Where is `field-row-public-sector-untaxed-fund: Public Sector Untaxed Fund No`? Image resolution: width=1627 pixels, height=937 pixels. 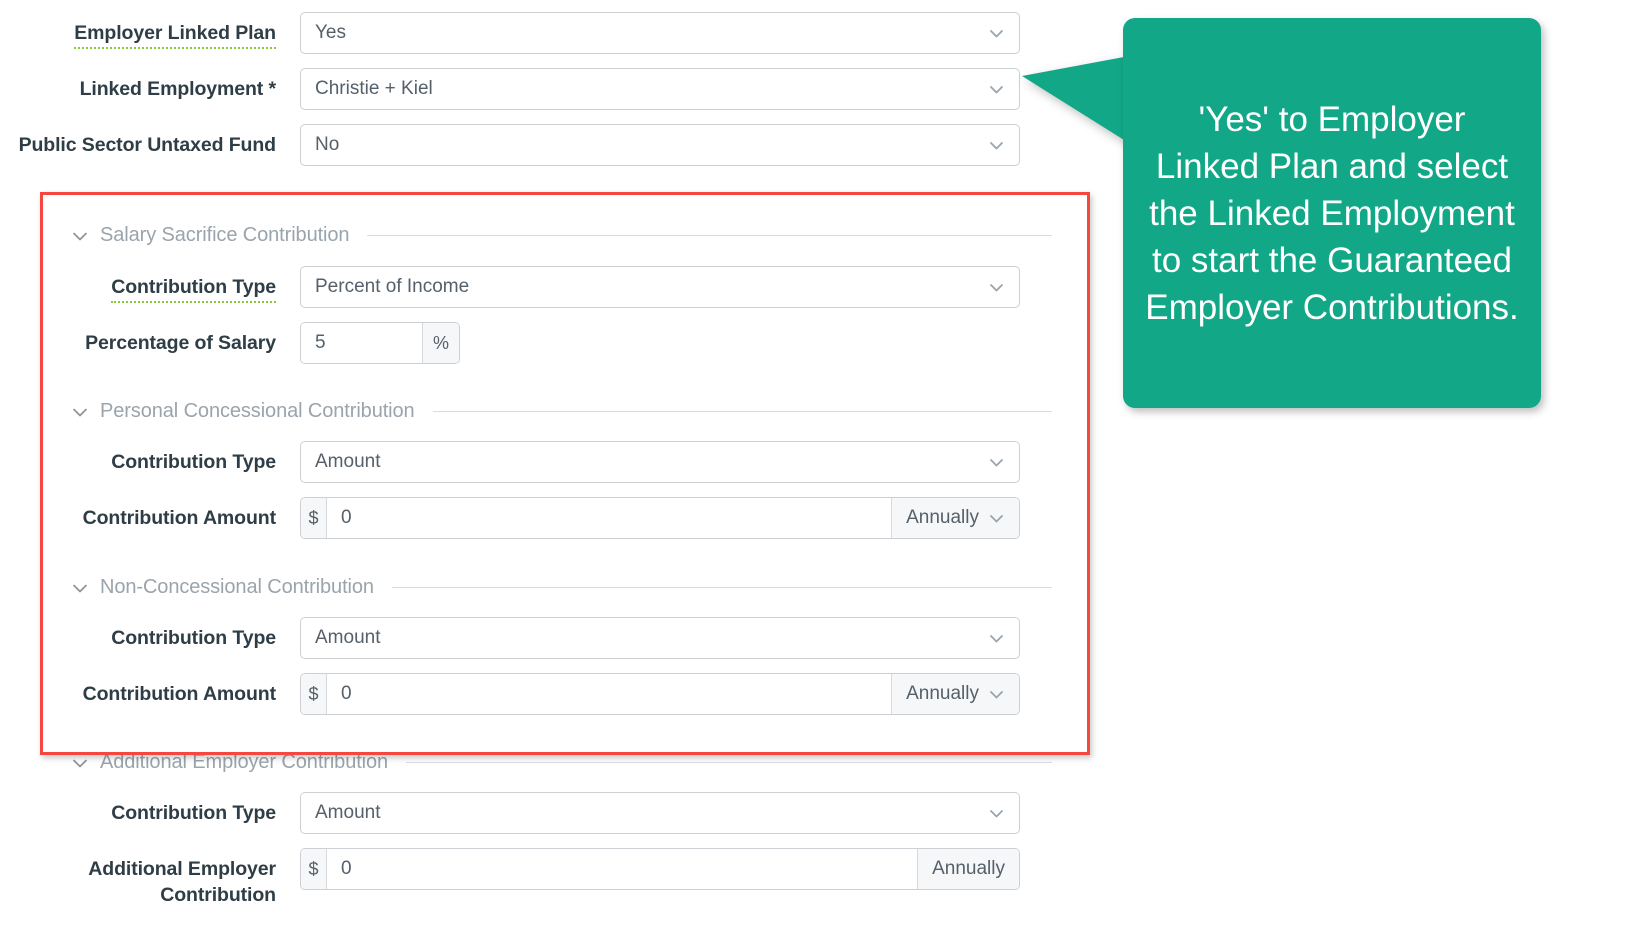
field-row-public-sector-untaxed-fund: Public Sector Untaxed Fund No is located at coordinates (530, 145).